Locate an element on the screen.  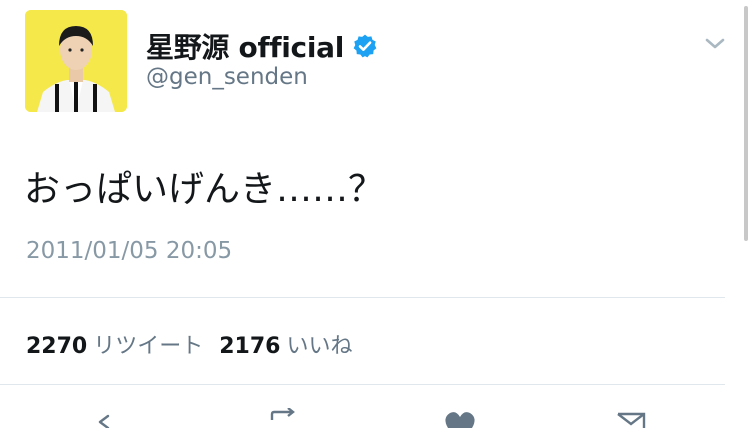
username-handle: @gen_senden is located at coordinates (227, 77).